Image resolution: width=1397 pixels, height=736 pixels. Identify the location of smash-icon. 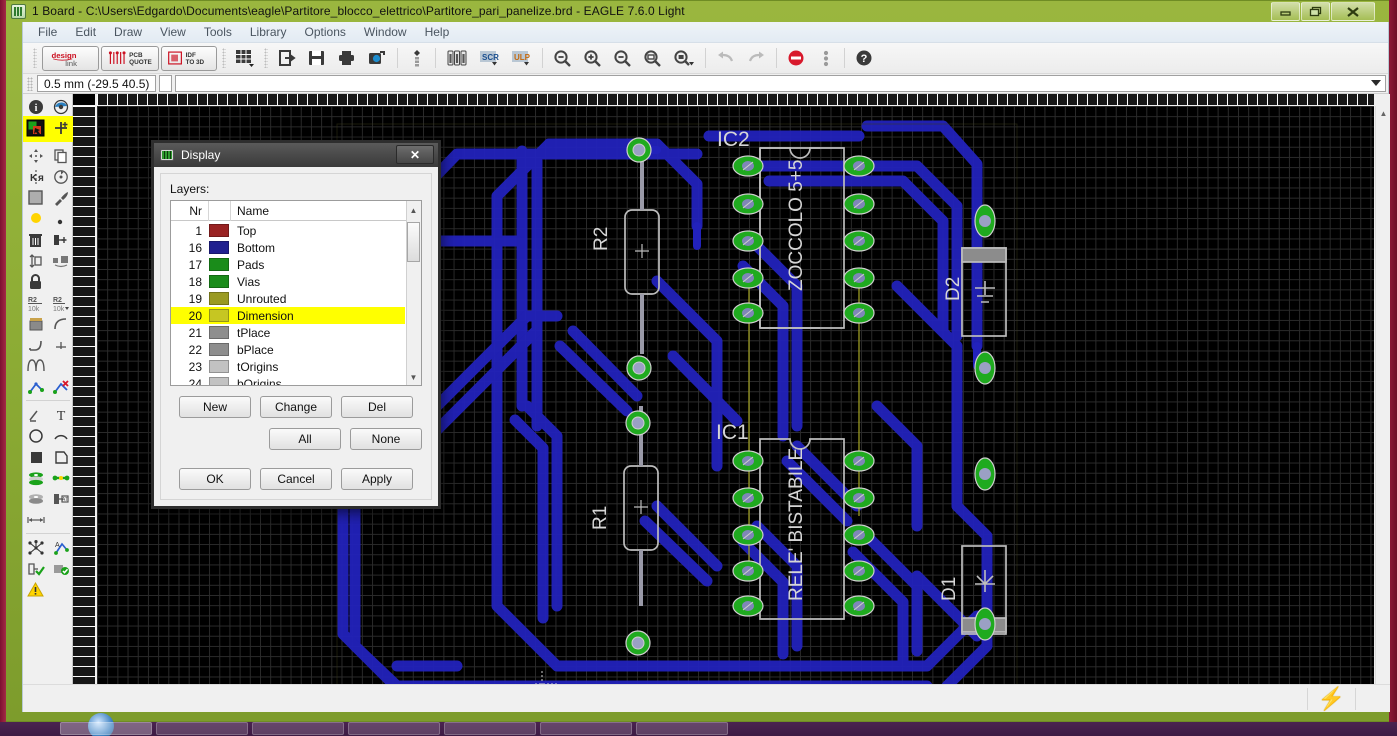
(35, 323).